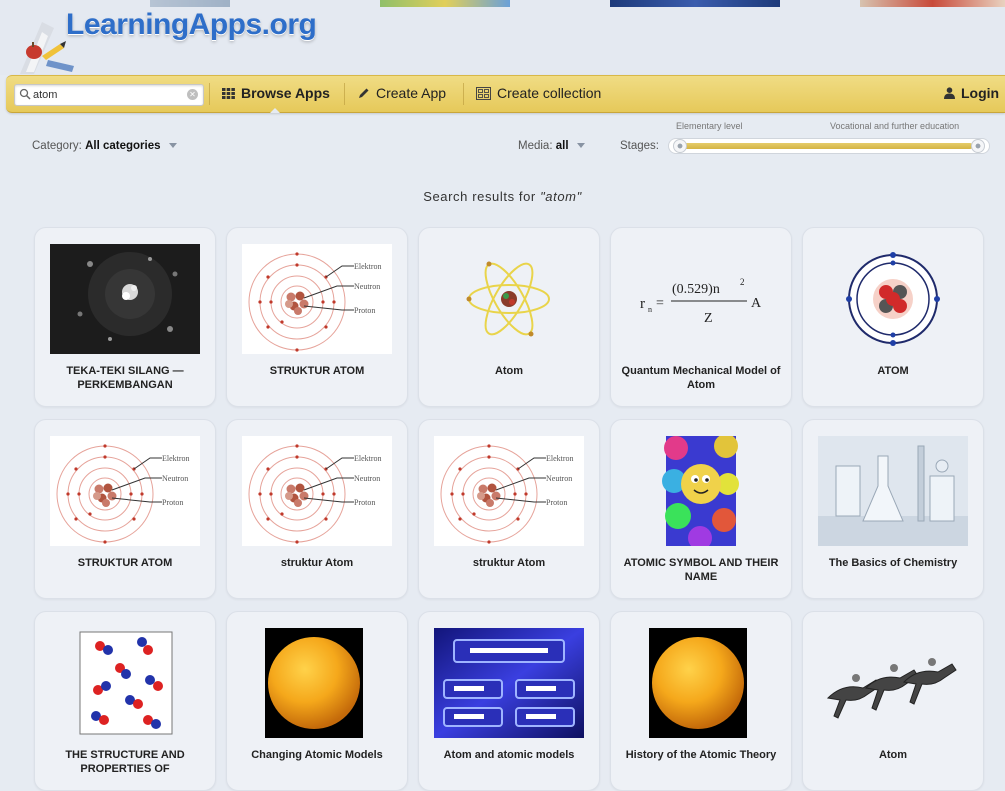 The image size is (1005, 791). What do you see at coordinates (978, 146) in the screenshot?
I see `stage-max-handle` at bounding box center [978, 146].